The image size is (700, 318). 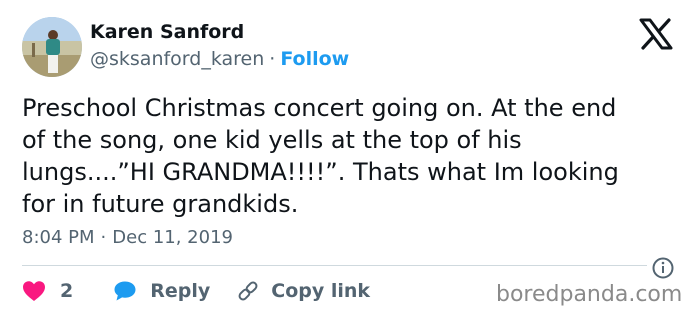 What do you see at coordinates (34, 291) in the screenshot?
I see `heart-icon` at bounding box center [34, 291].